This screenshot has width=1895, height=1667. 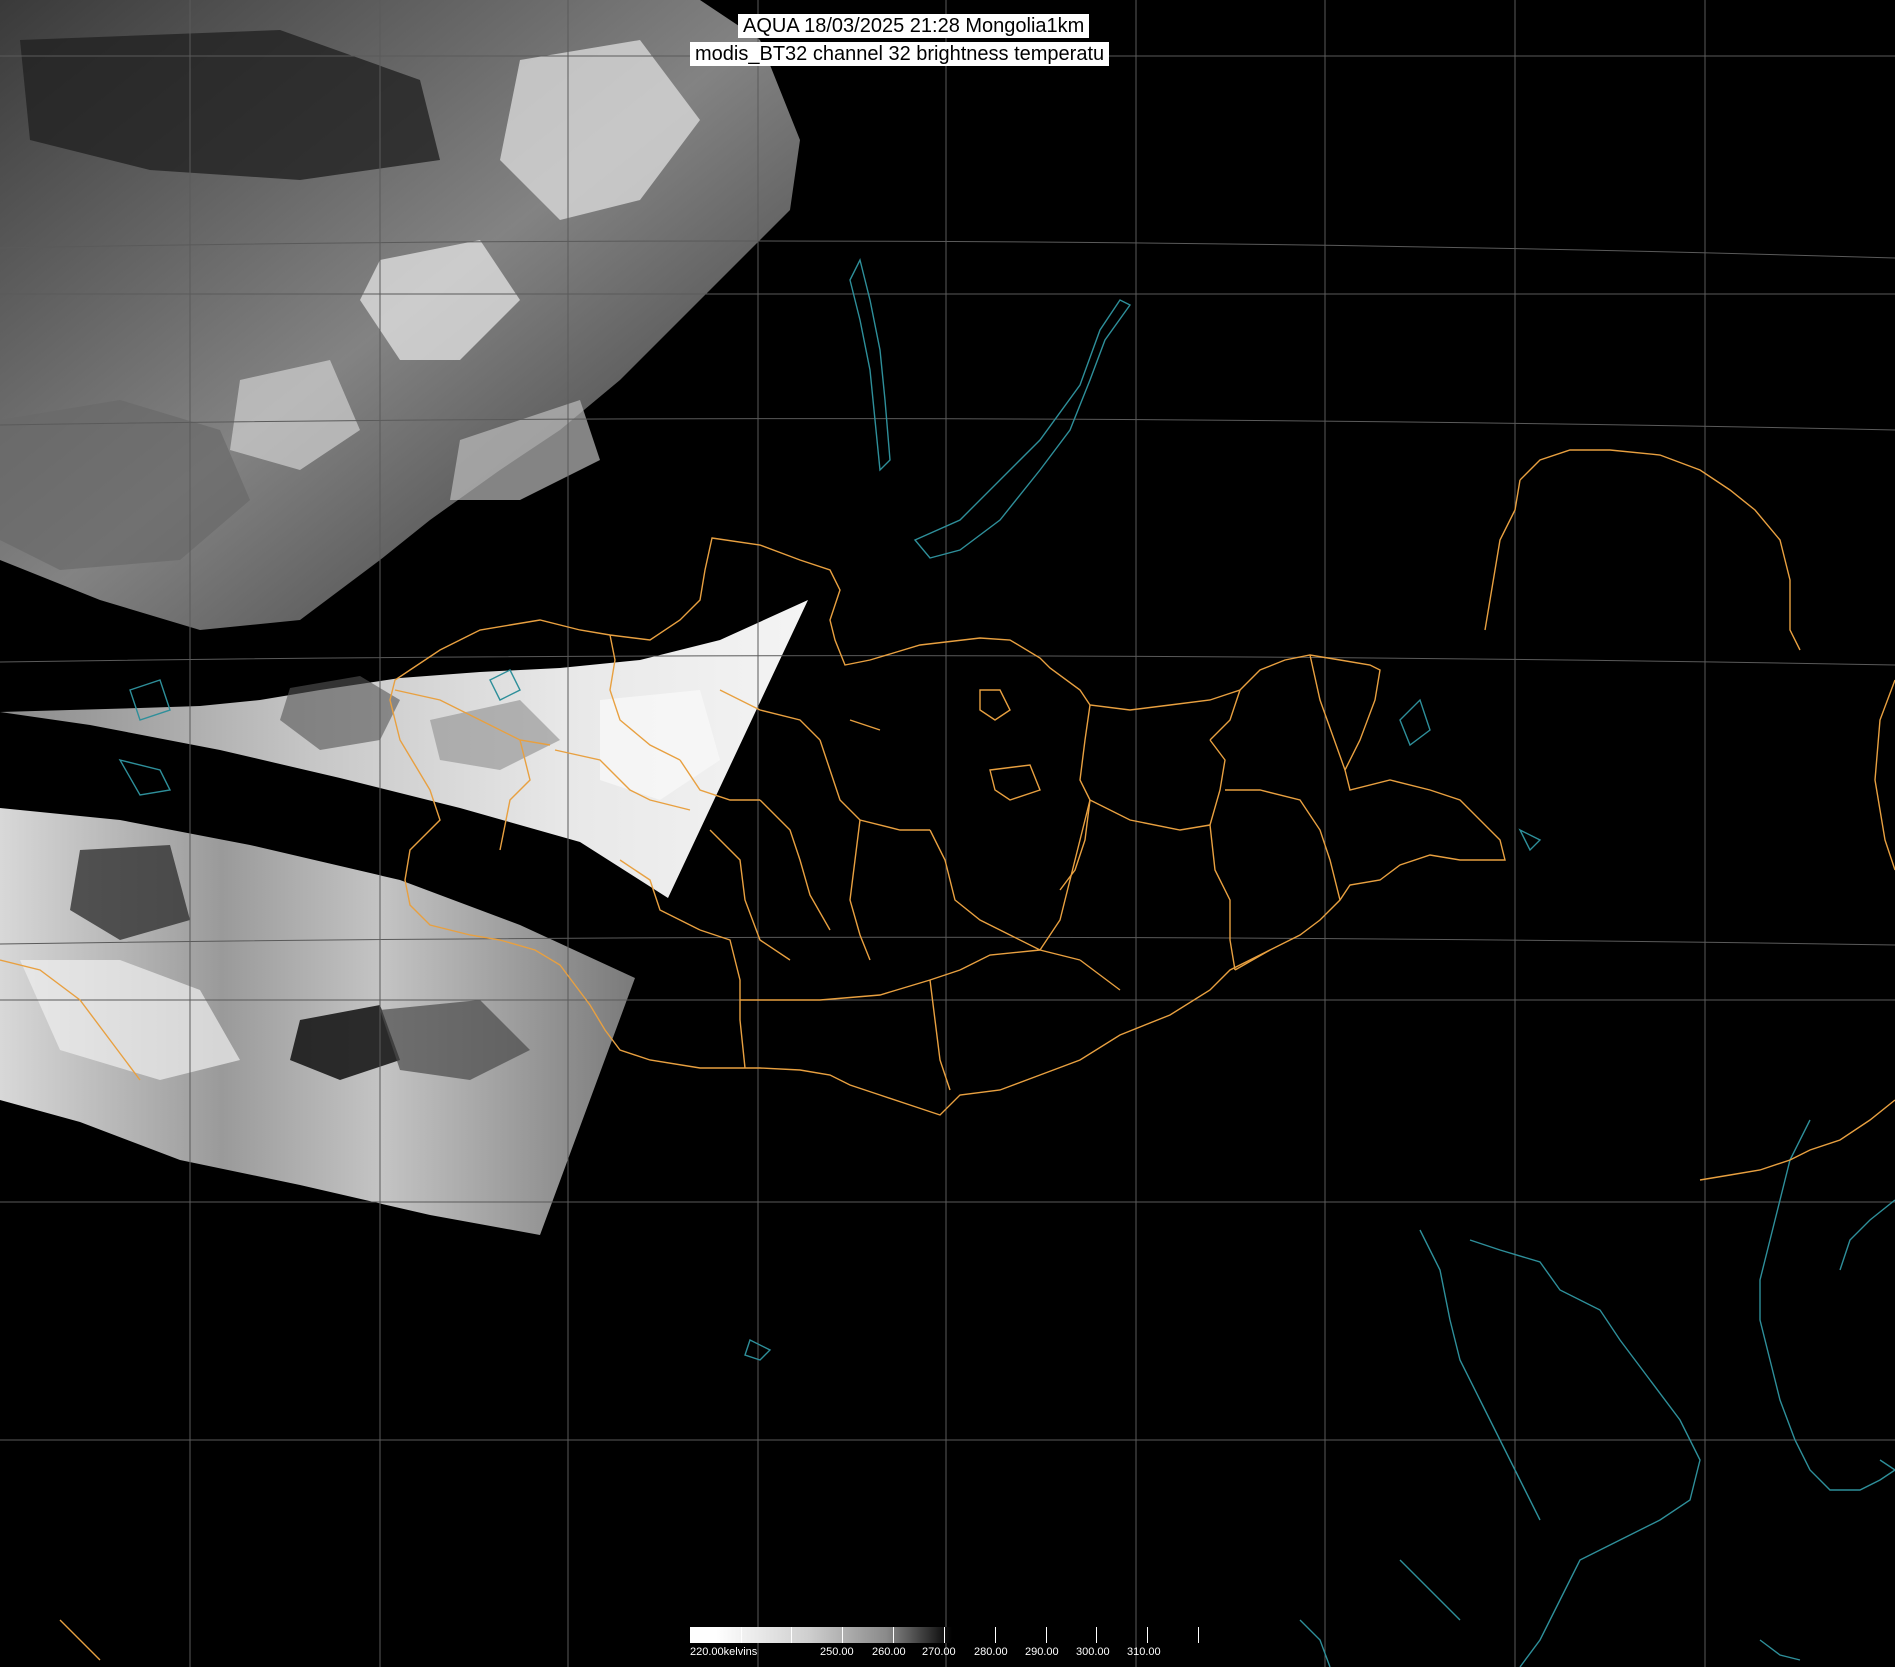 I want to click on lake-baikal, so click(x=1022, y=429).